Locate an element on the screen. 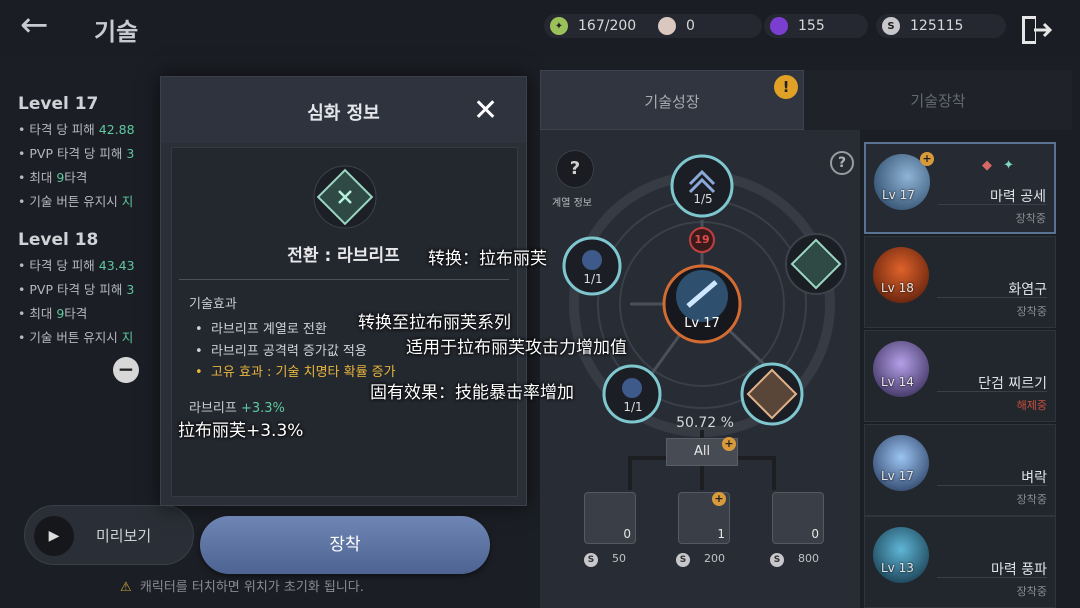  reset-hint: ⚠ 캐릭터를 터치하면 위치가 초기화 됩니다. is located at coordinates (242, 587).